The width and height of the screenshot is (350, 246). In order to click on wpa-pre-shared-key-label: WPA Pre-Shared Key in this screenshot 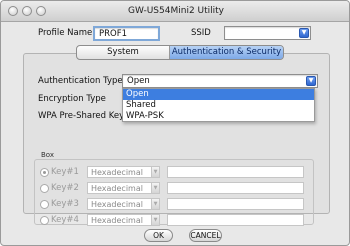, I will do `click(81, 116)`.